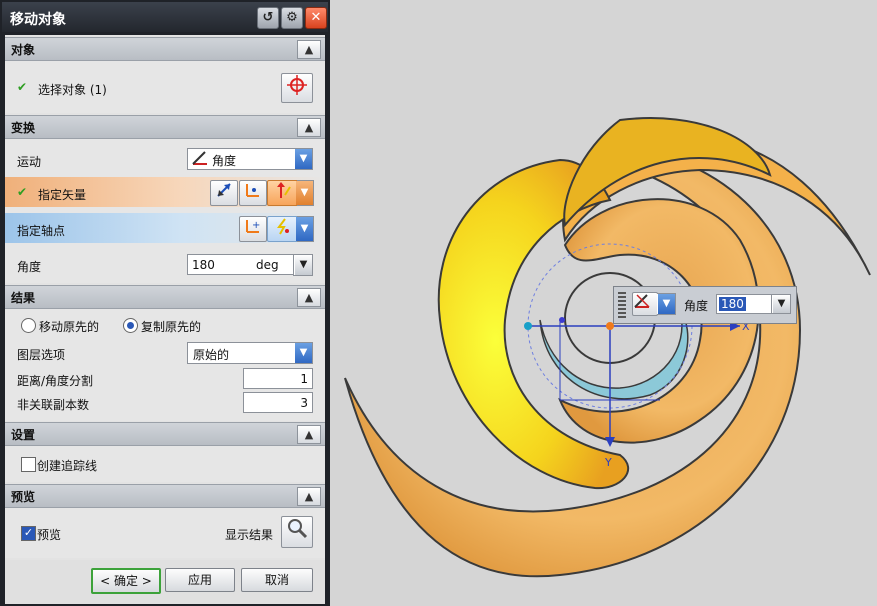 Image resolution: width=877 pixels, height=606 pixels. I want to click on select-object-label: 选择对象 (1), so click(72, 89).